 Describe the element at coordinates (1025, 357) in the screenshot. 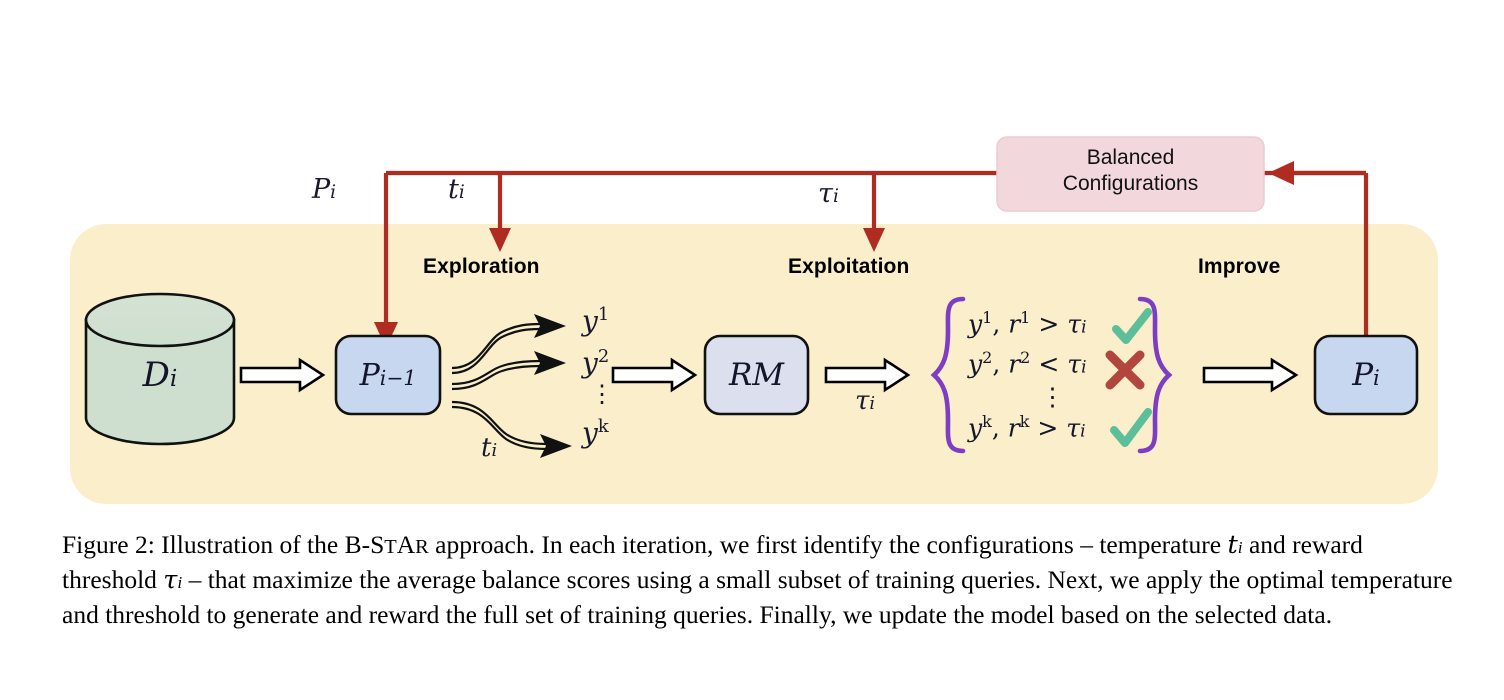

I see `selection-row-2-r-sup: 2` at that location.